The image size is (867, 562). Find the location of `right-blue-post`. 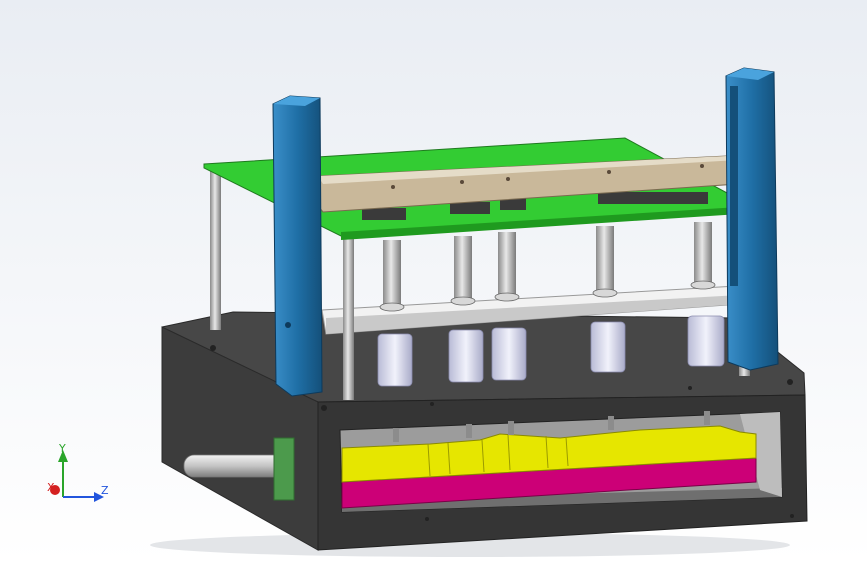

right-blue-post is located at coordinates (752, 219).